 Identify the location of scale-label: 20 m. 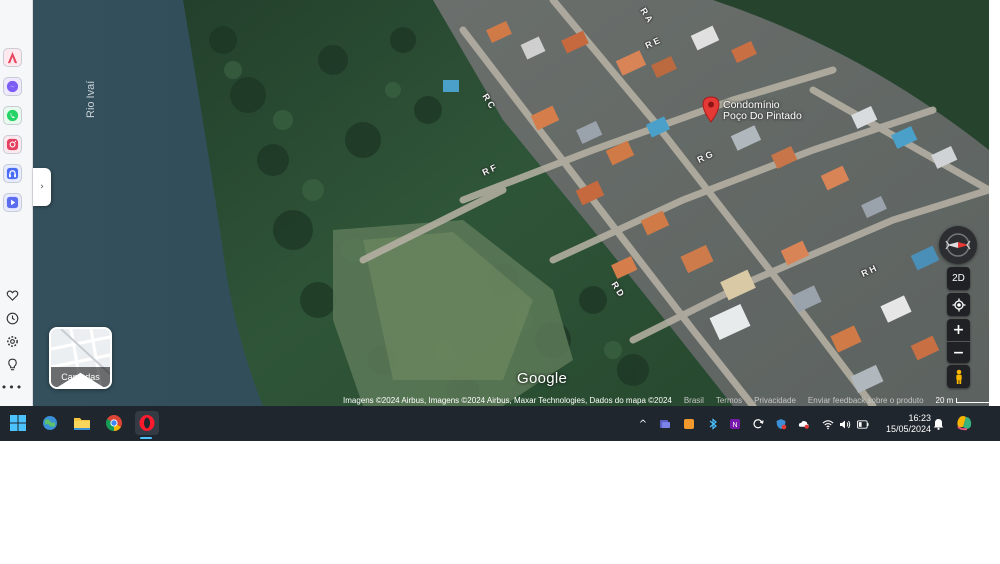
(944, 400).